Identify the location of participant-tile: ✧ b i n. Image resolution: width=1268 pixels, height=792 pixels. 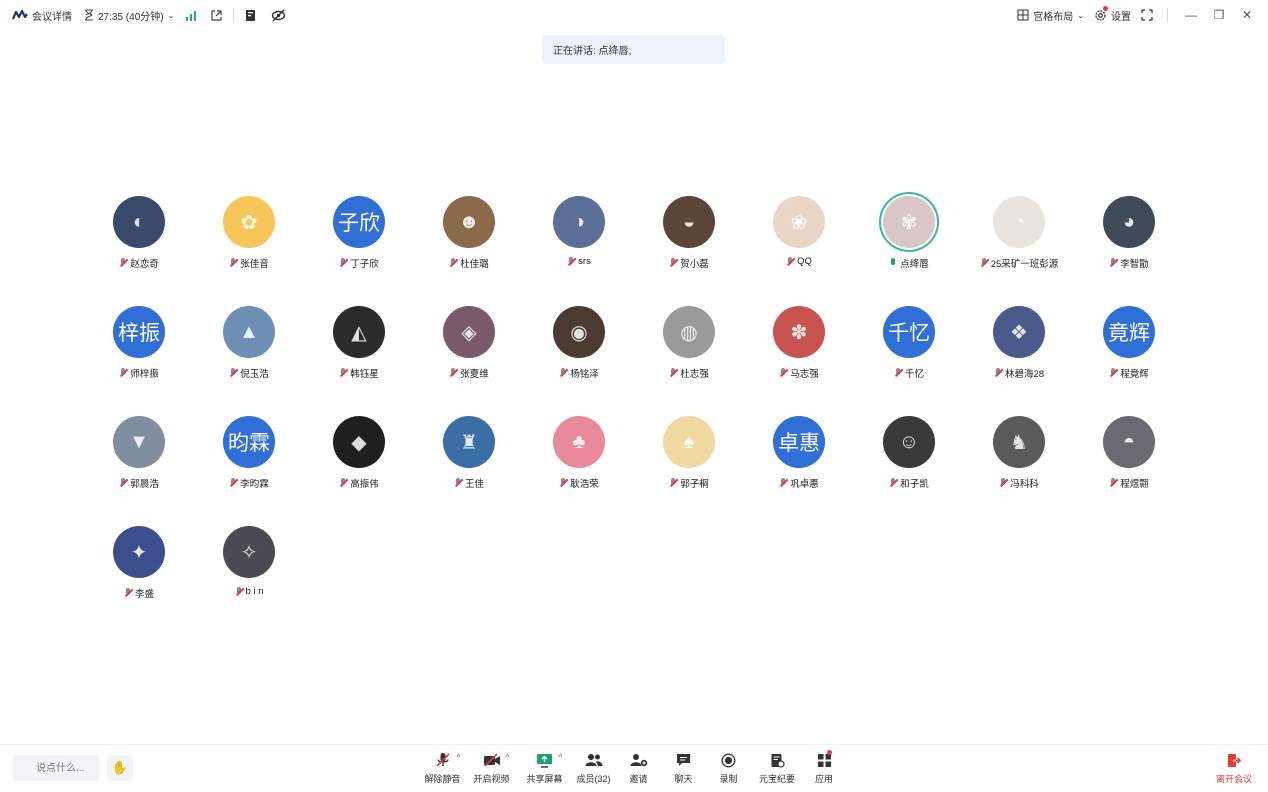
(249, 575).